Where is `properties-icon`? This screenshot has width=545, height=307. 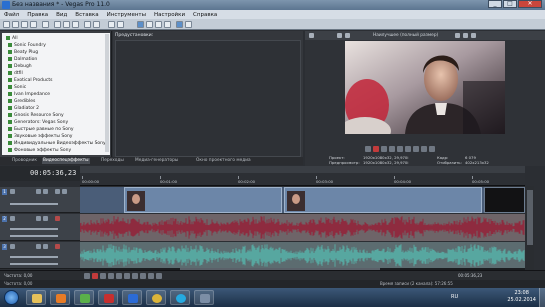 properties-icon is located at coordinates (33, 24).